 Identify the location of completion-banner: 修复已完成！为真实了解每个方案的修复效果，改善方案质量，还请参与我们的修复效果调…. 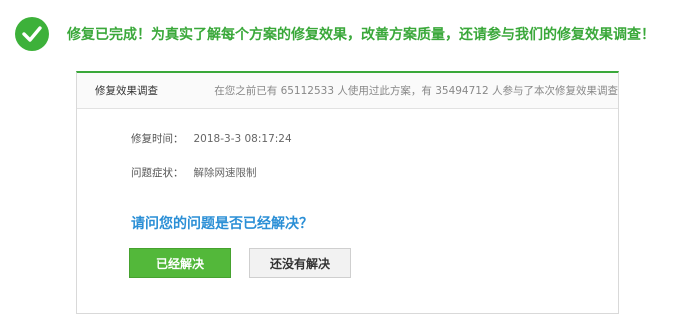
(335, 34).